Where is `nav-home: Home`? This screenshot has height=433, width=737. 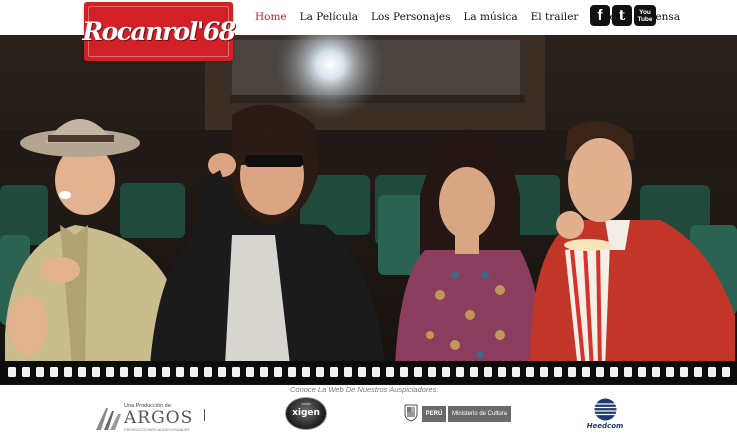 nav-home: Home is located at coordinates (271, 17).